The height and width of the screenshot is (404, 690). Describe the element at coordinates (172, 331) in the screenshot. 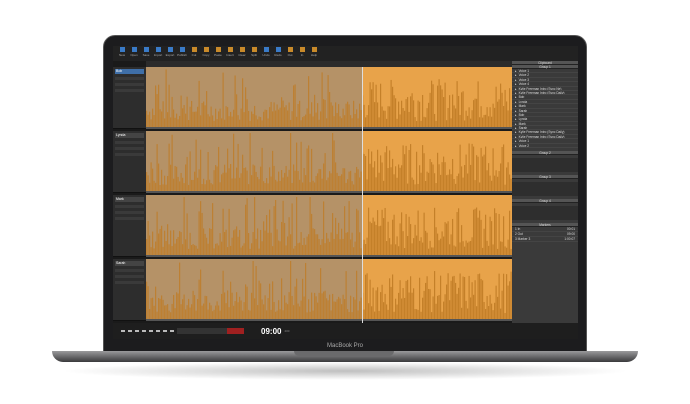

I see `loop-button` at that location.